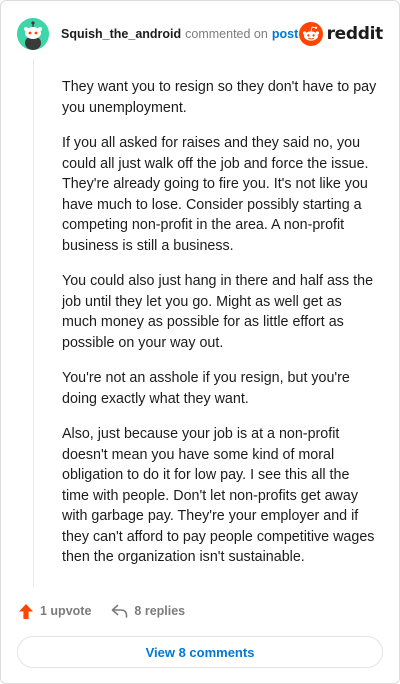 This screenshot has width=400, height=684. Describe the element at coordinates (33, 34) in the screenshot. I see `snoo-avatar-icon` at that location.